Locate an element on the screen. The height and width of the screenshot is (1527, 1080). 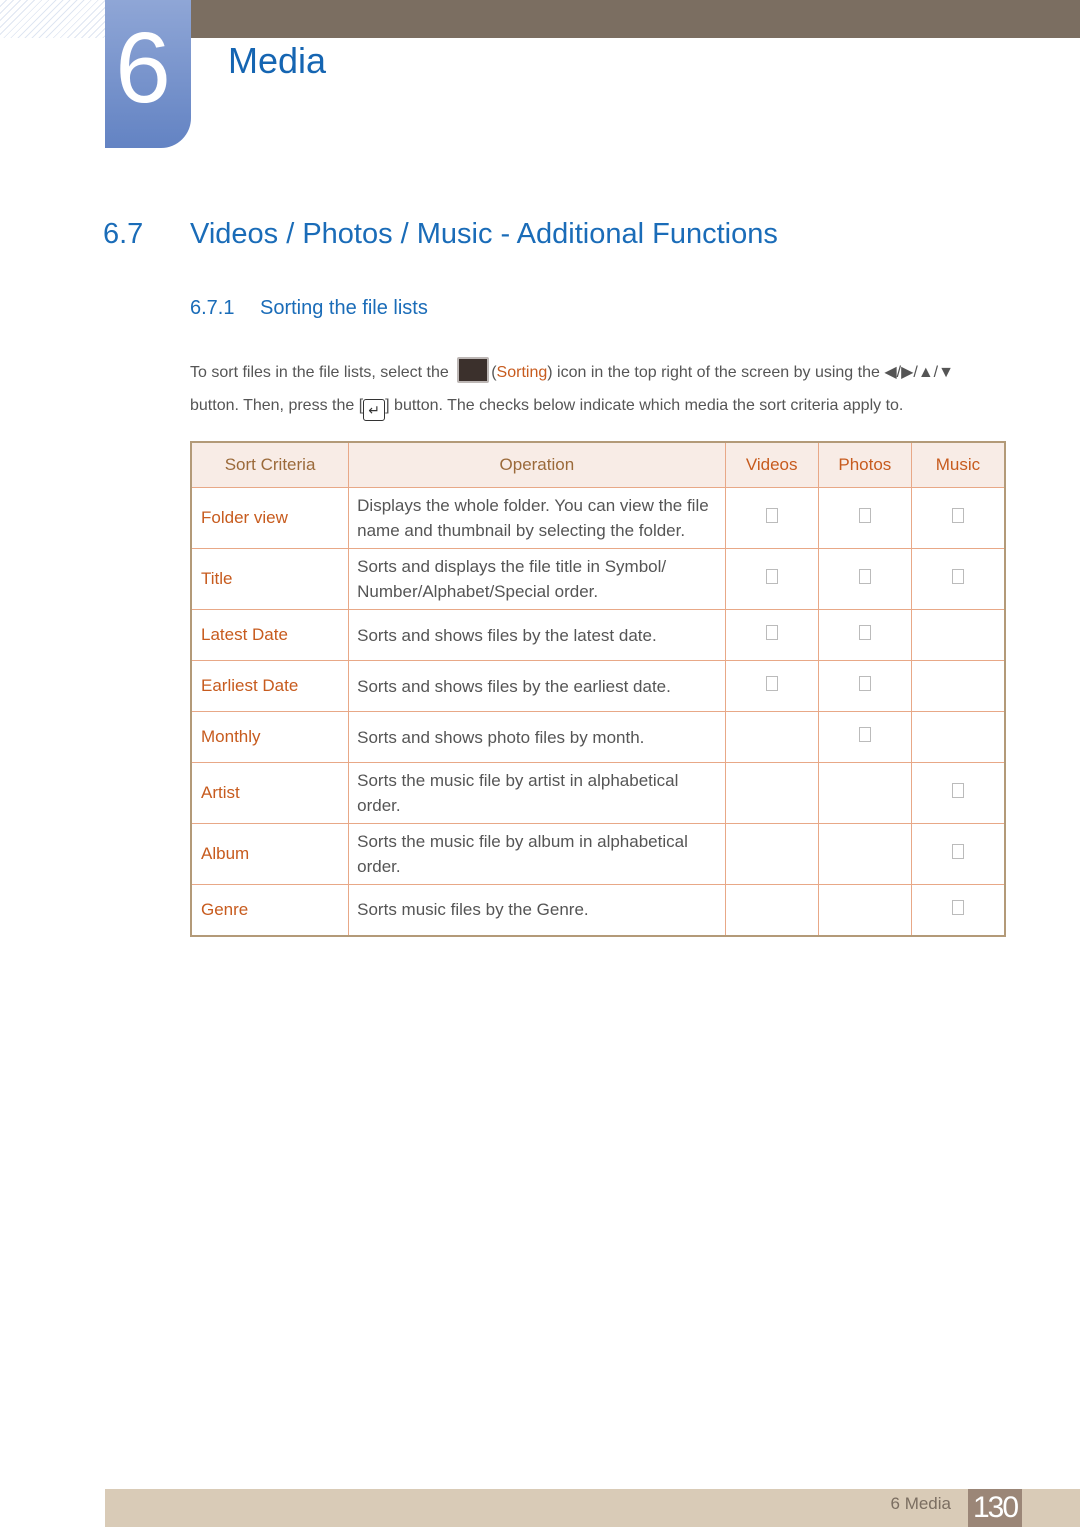
chapter-number: 6 is located at coordinates (143, 68).